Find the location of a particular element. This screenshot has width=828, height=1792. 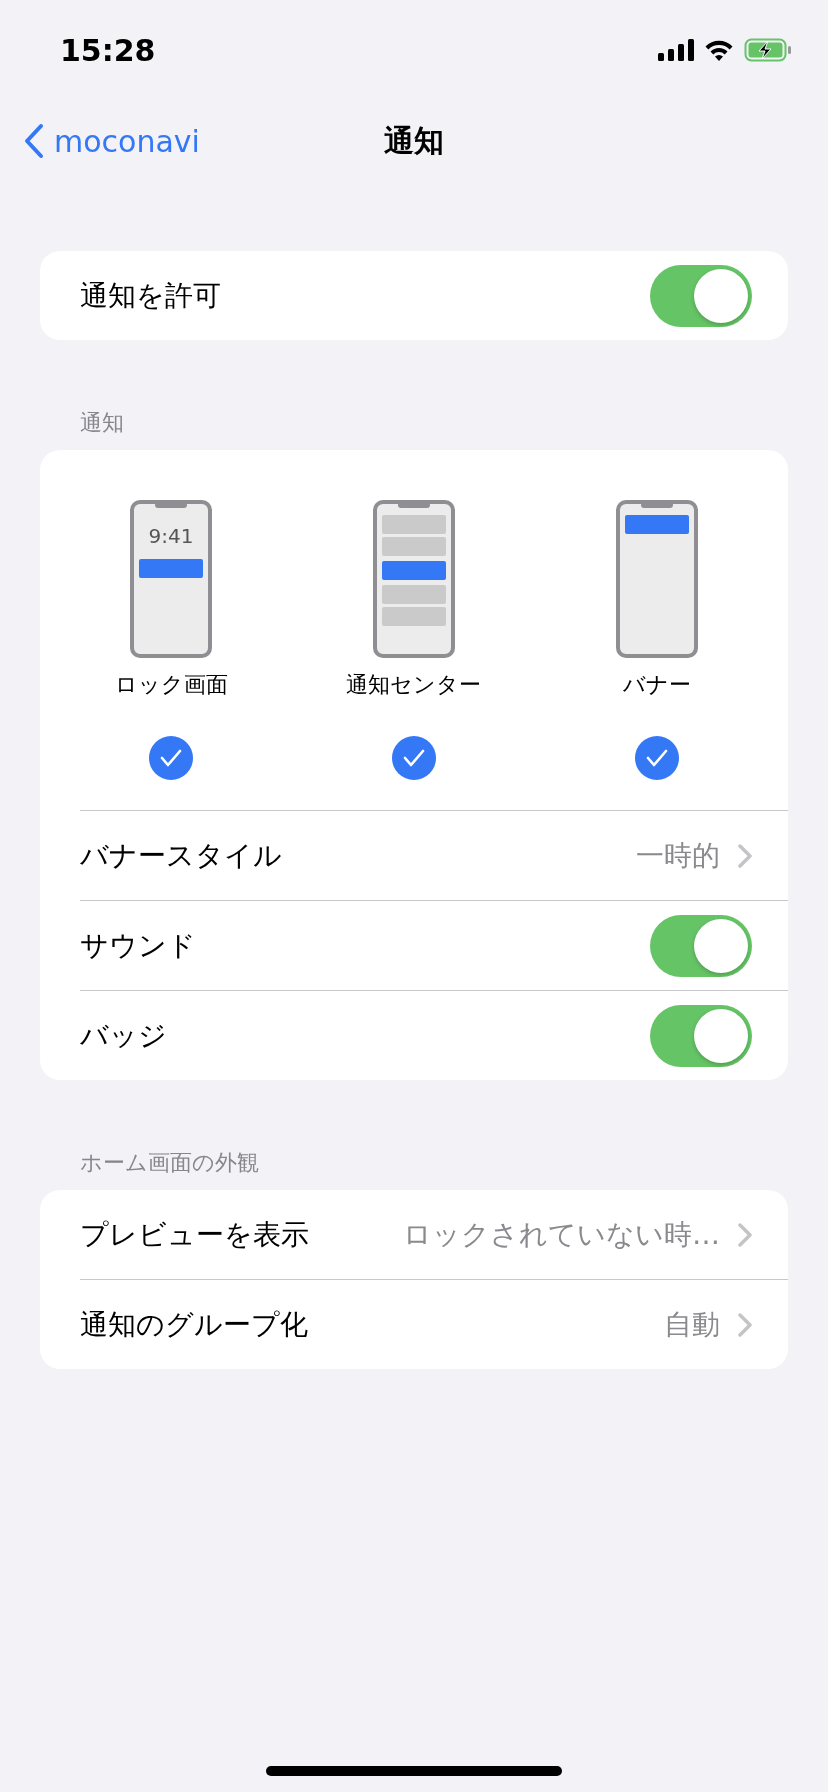

setting-label: バナースタイル is located at coordinates (181, 855).